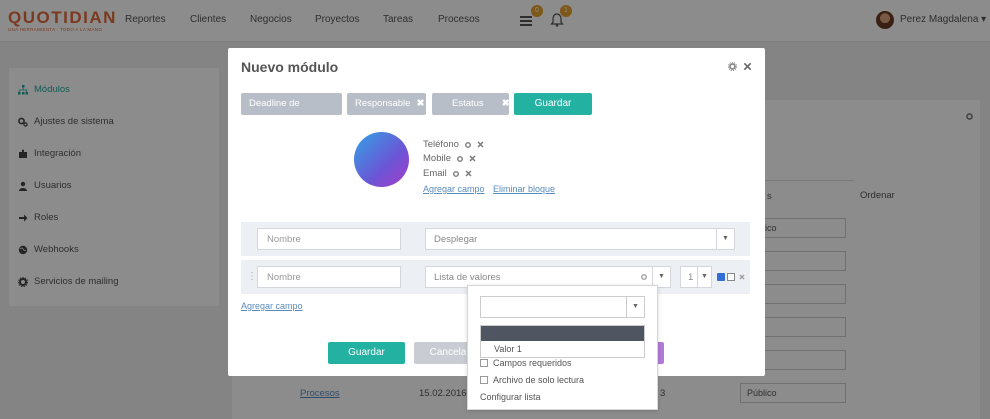  I want to click on add-field-bottom-link: Agregar campo, so click(272, 306).